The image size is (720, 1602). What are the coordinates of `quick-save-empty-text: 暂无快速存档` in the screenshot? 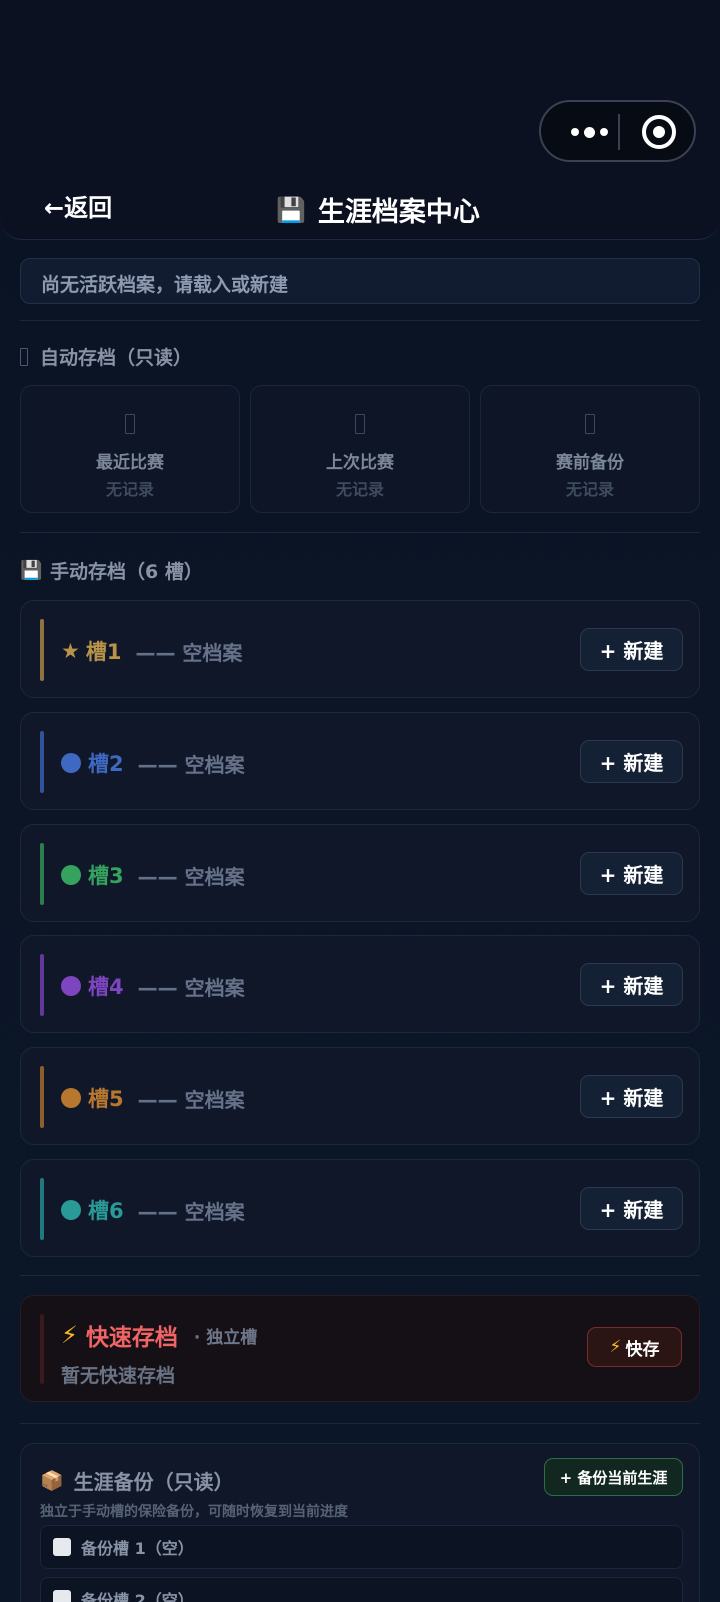 It's located at (118, 1376).